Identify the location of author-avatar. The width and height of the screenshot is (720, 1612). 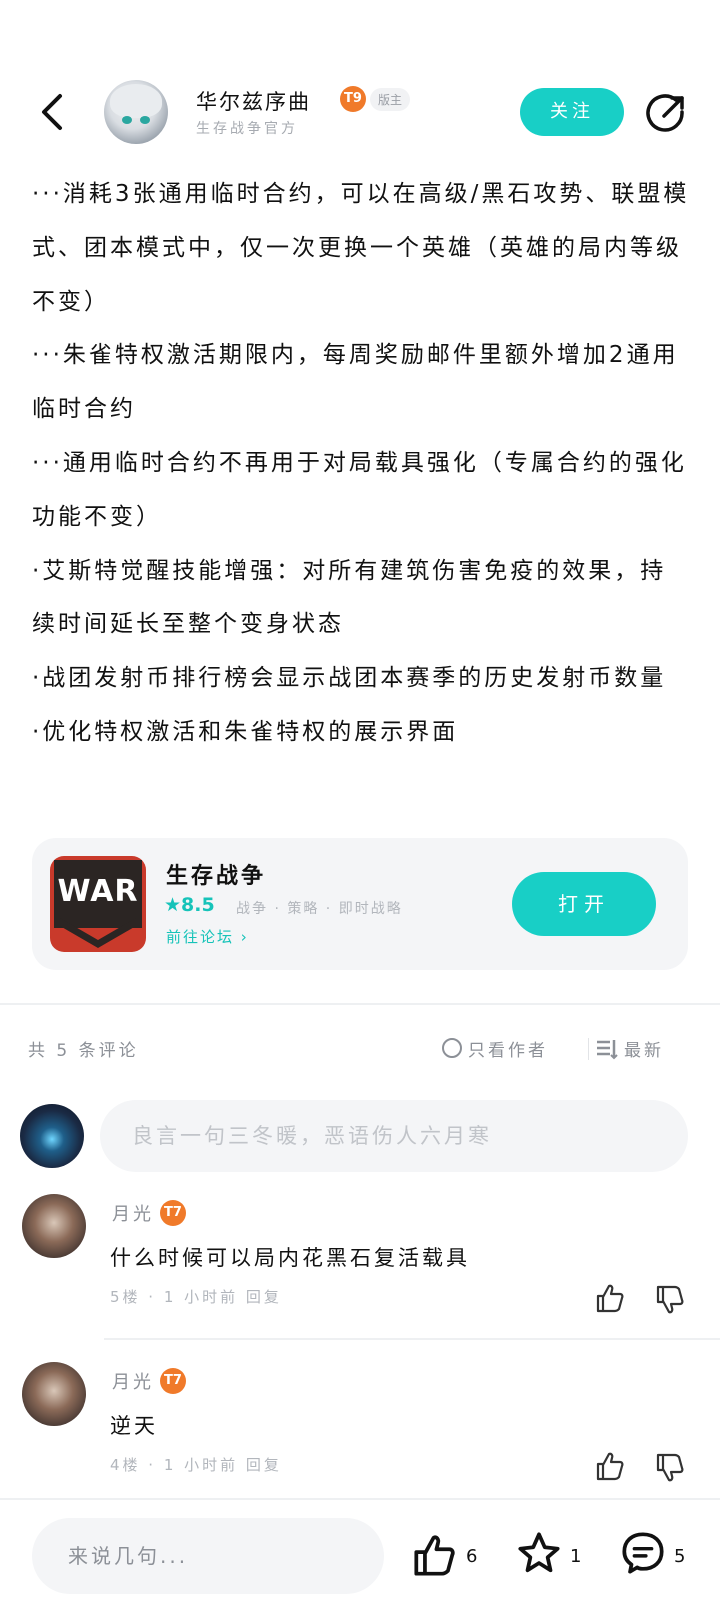
(136, 112).